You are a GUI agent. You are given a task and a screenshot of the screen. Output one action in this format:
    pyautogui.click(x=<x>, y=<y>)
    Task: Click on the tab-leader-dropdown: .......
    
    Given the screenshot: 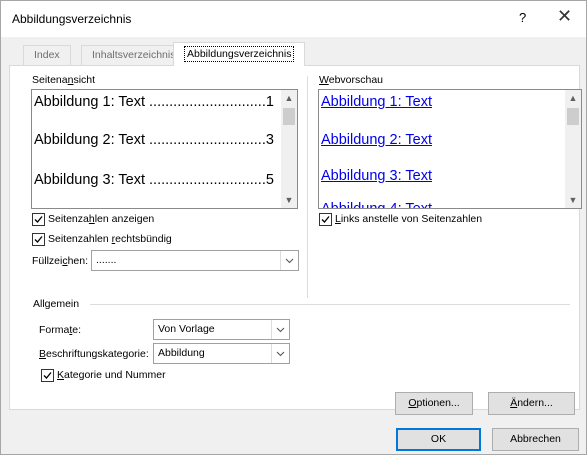 What is the action you would take?
    pyautogui.click(x=195, y=260)
    